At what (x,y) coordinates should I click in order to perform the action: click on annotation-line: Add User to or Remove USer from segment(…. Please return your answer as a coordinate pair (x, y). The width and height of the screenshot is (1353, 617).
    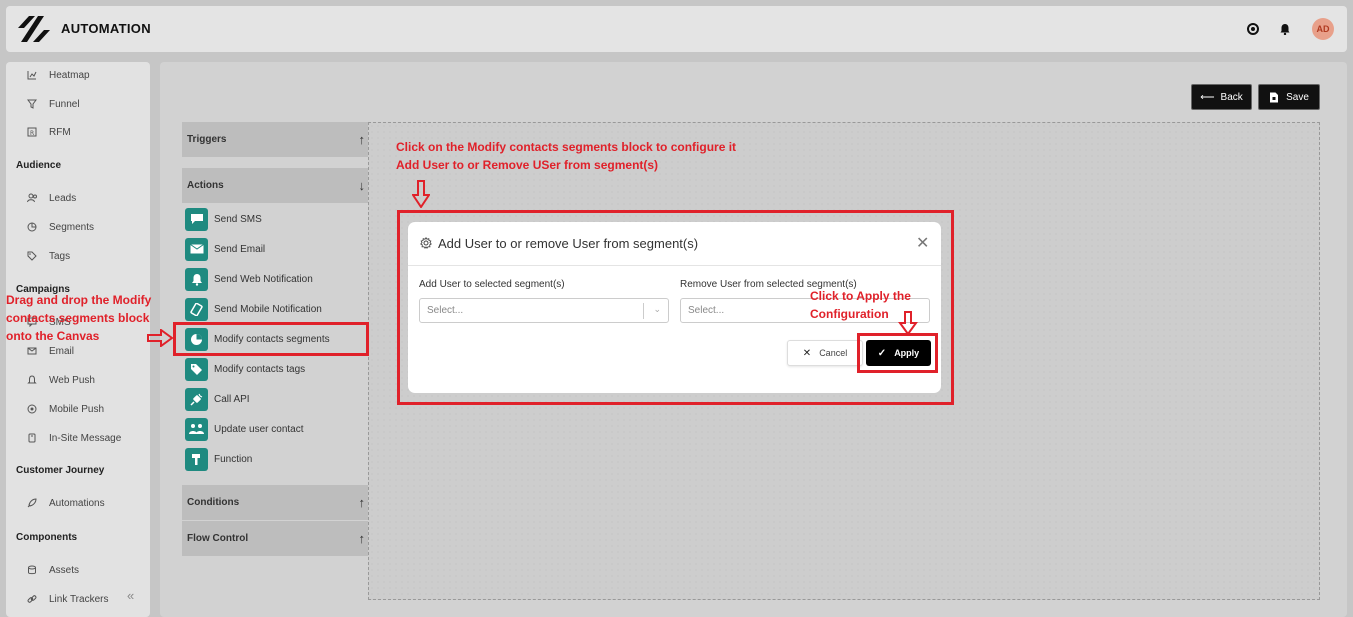
    Looking at the image, I should click on (527, 165).